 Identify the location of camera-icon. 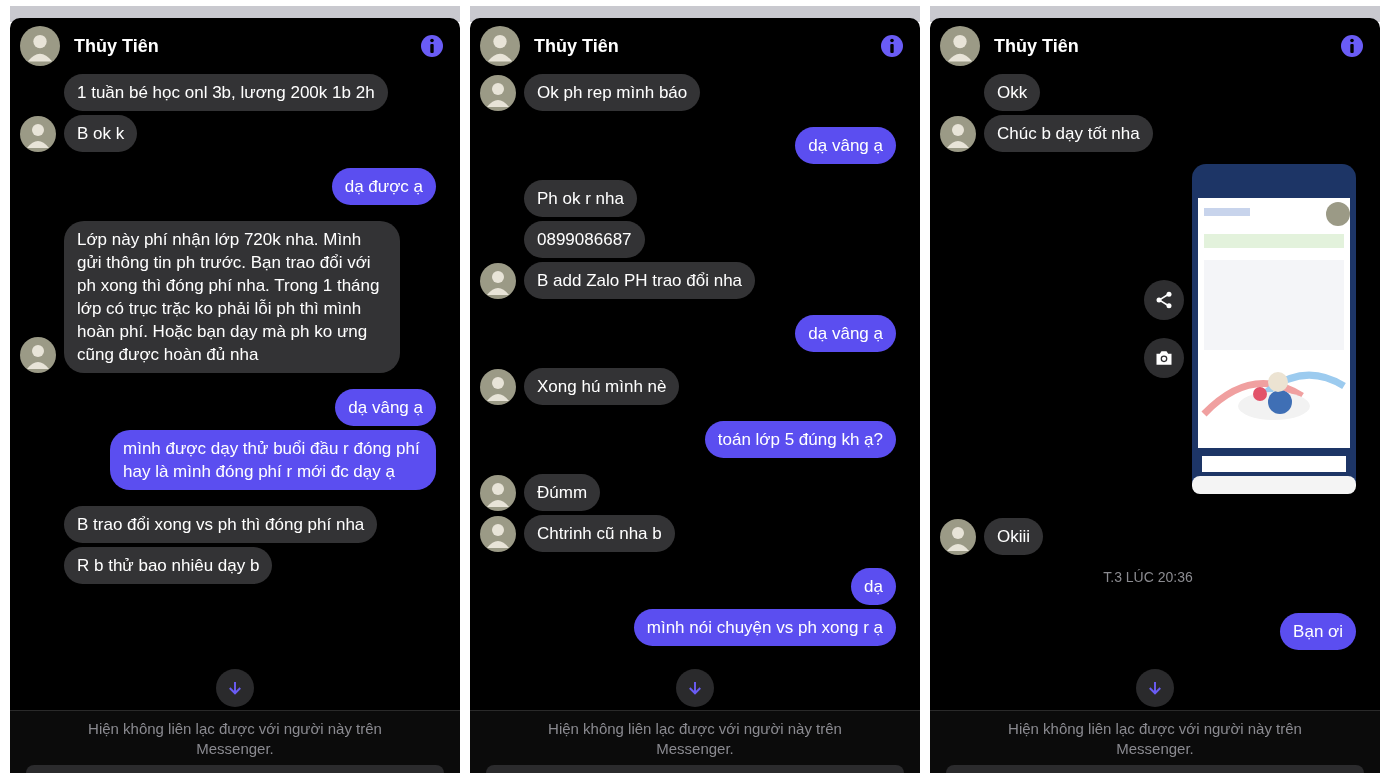
(1164, 358).